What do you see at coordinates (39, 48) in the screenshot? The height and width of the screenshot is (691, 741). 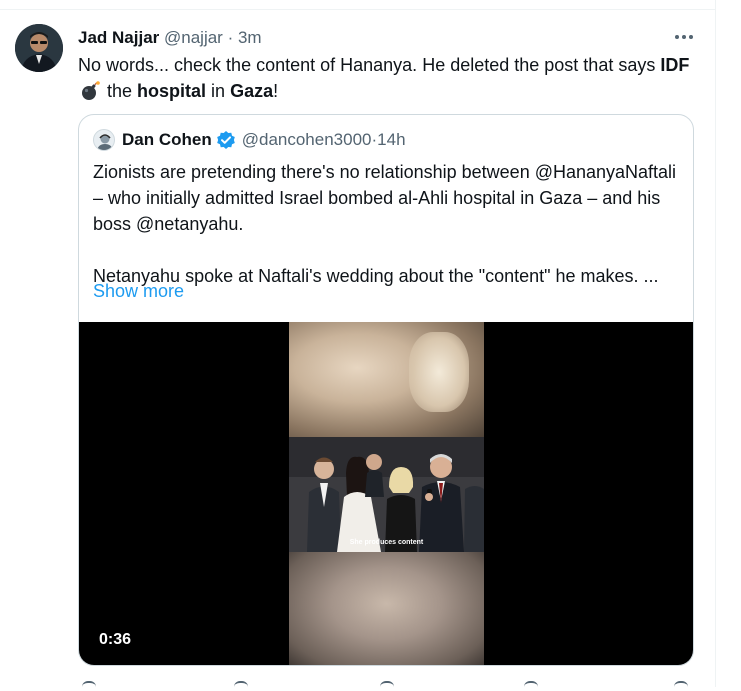 I see `author-avatar` at bounding box center [39, 48].